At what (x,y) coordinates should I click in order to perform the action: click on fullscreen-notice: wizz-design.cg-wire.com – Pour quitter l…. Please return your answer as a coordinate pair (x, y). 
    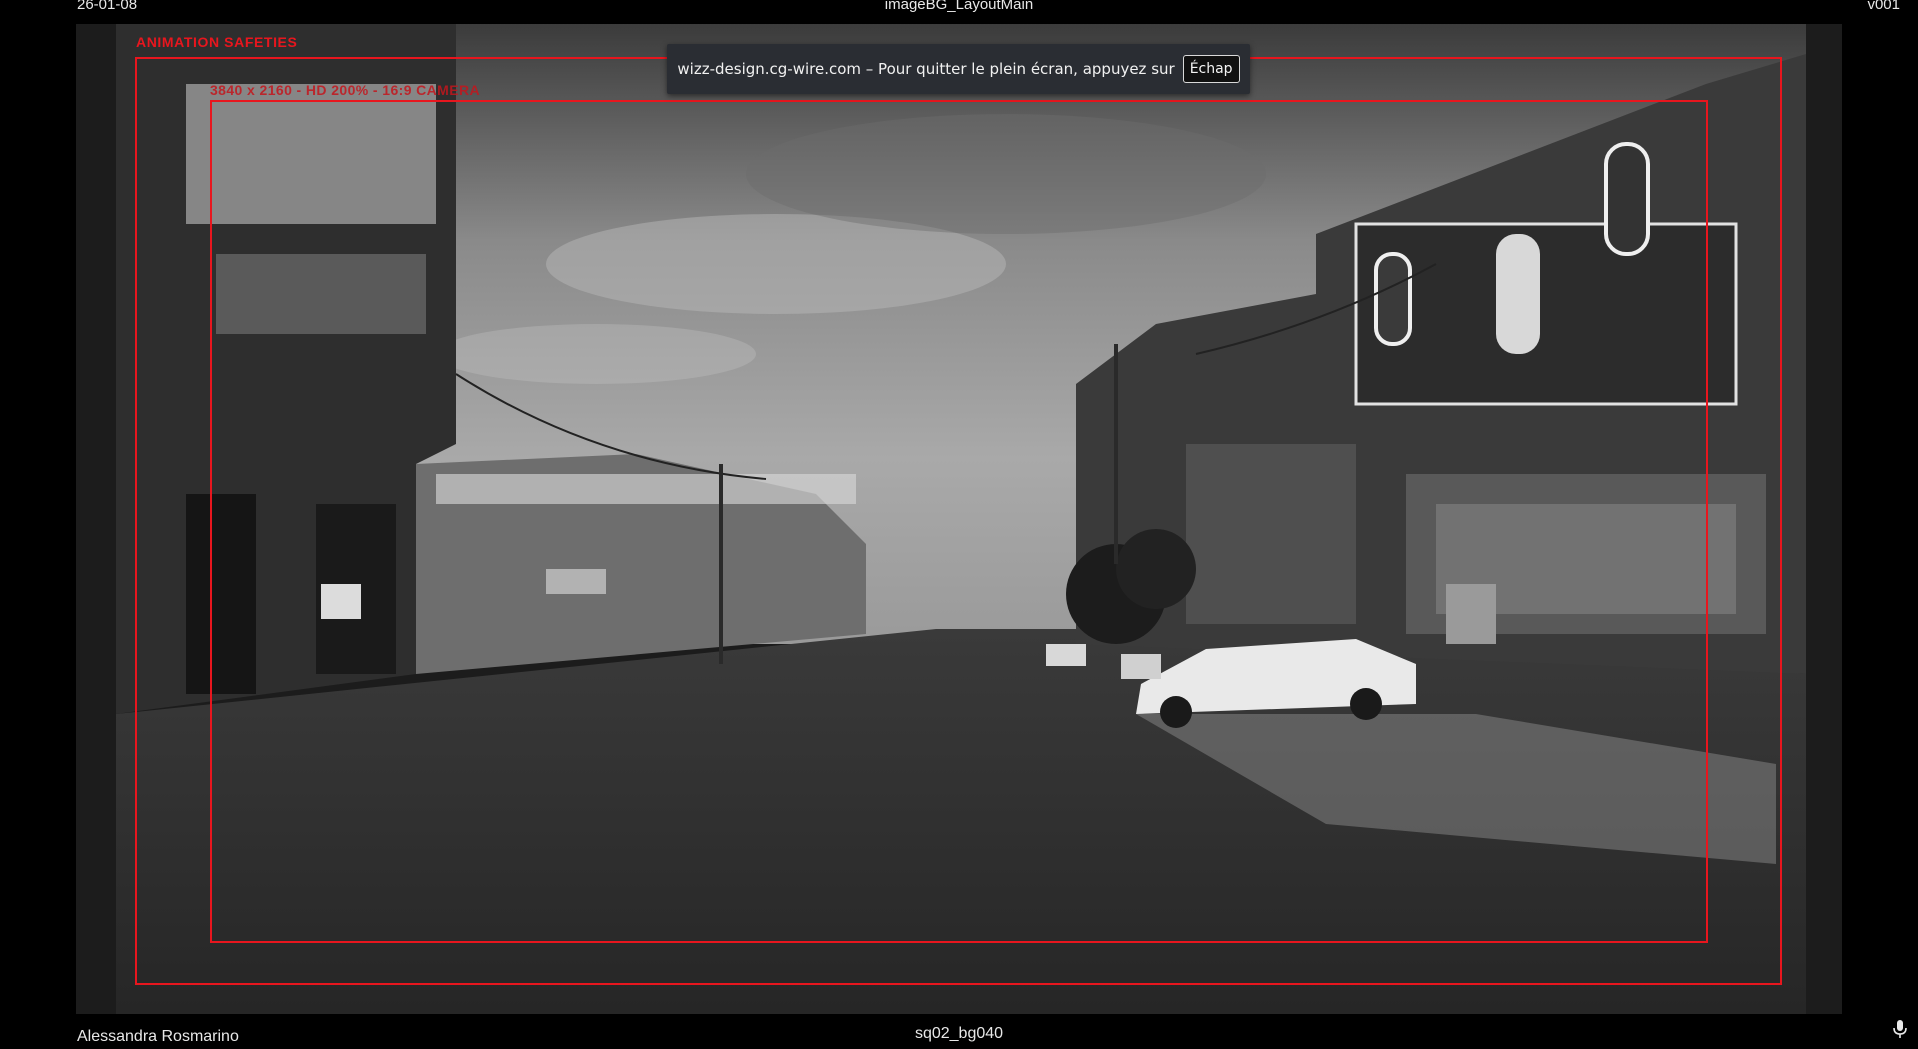
    Looking at the image, I should click on (958, 69).